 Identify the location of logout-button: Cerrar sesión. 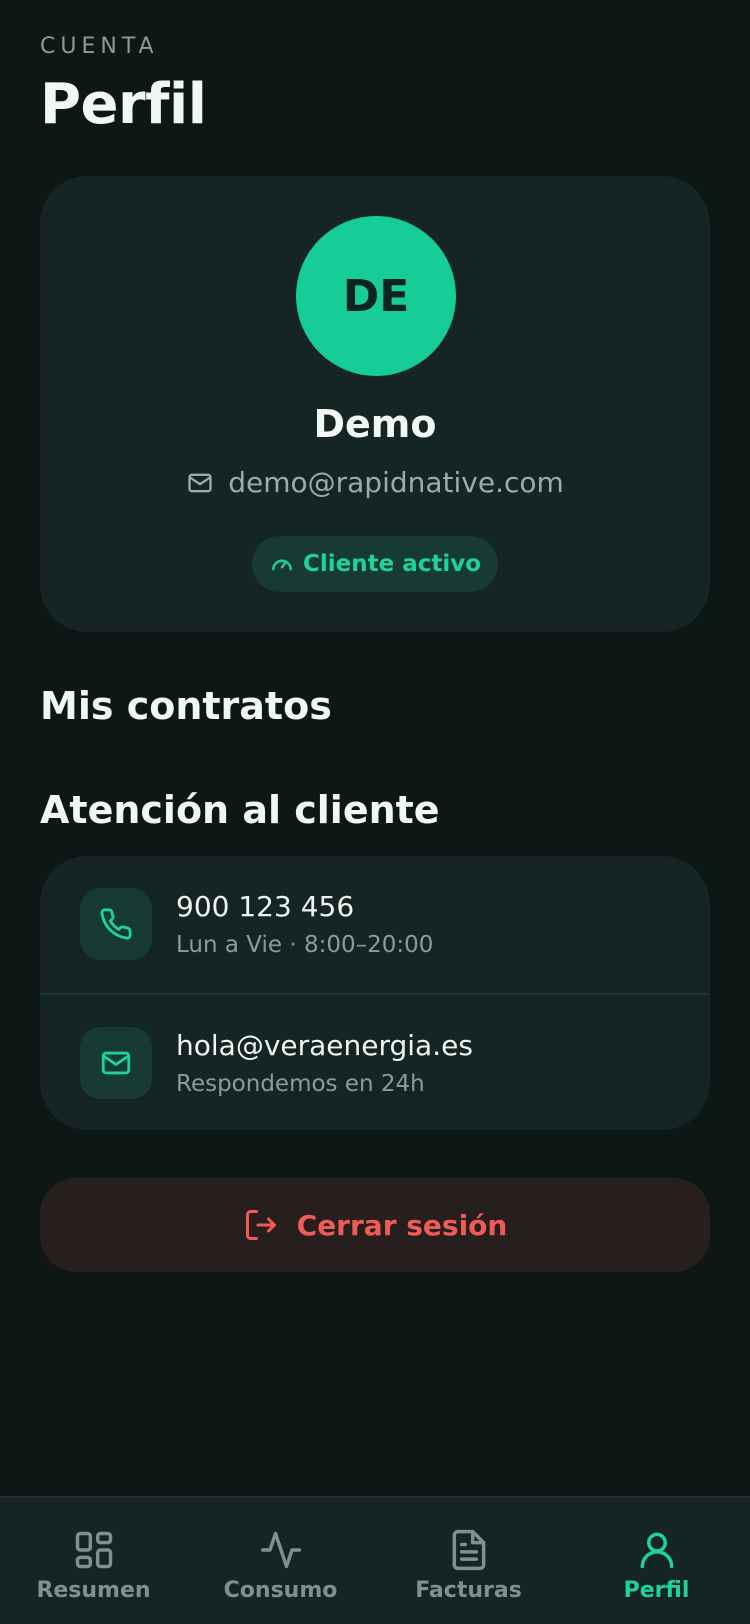
(375, 1225).